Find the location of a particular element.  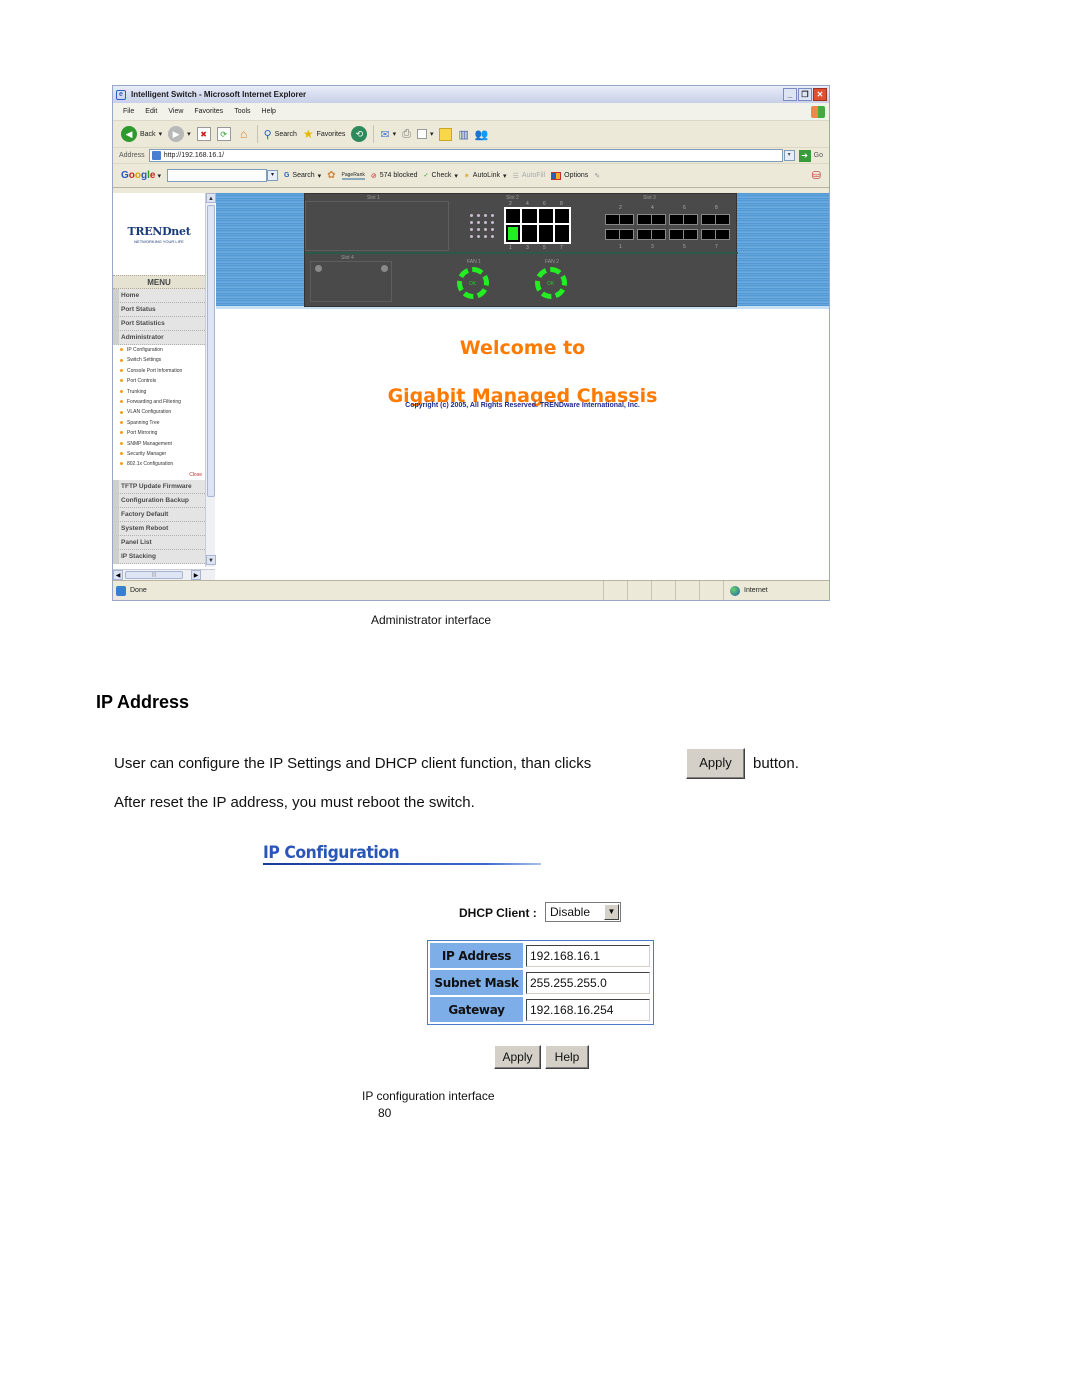

messenger-icon: 👥 is located at coordinates (482, 134).